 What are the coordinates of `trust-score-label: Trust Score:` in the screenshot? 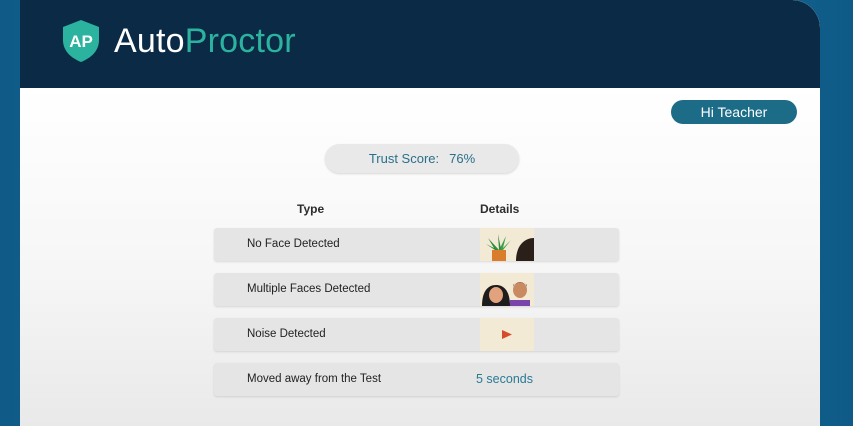 It's located at (404, 158).